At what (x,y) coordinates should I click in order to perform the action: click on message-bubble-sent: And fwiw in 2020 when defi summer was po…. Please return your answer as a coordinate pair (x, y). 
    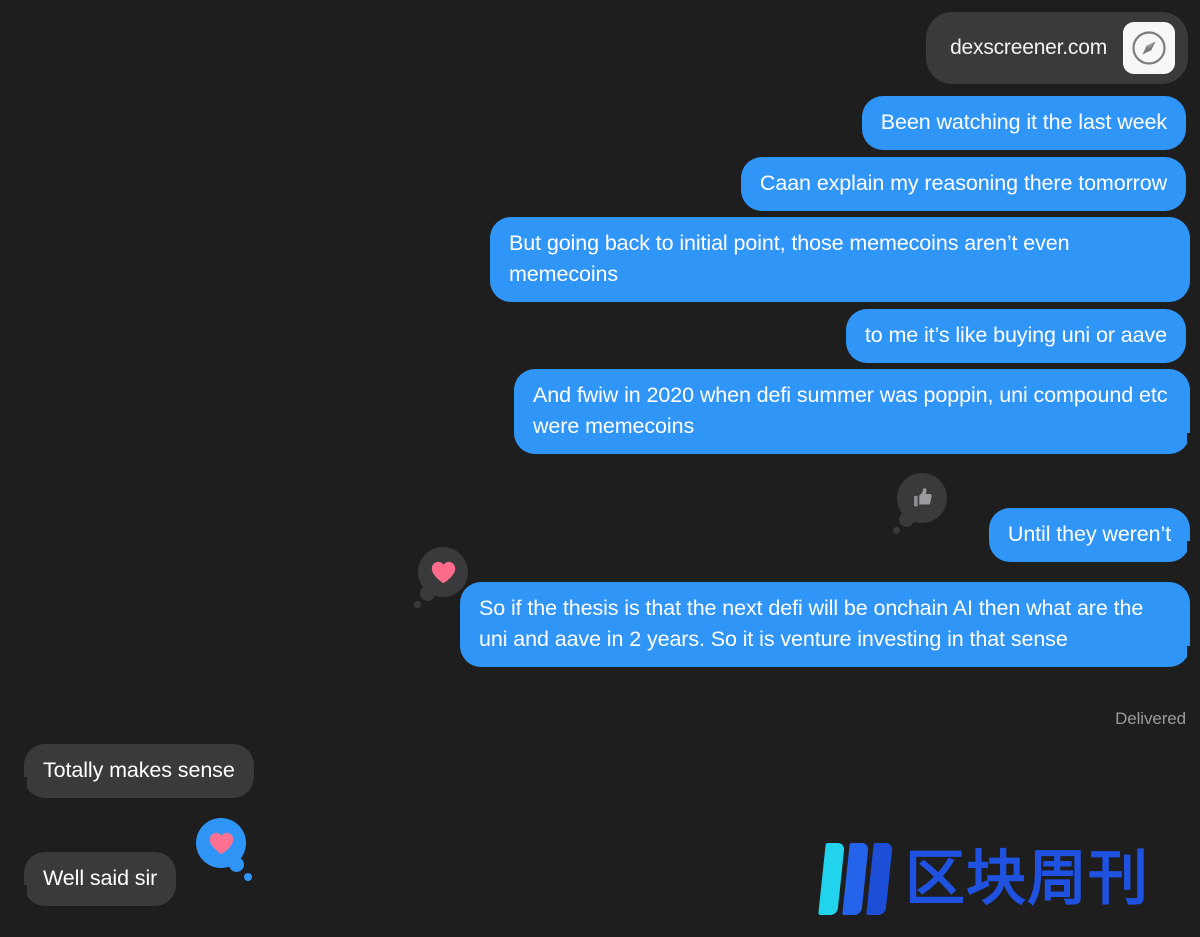
    Looking at the image, I should click on (856, 411).